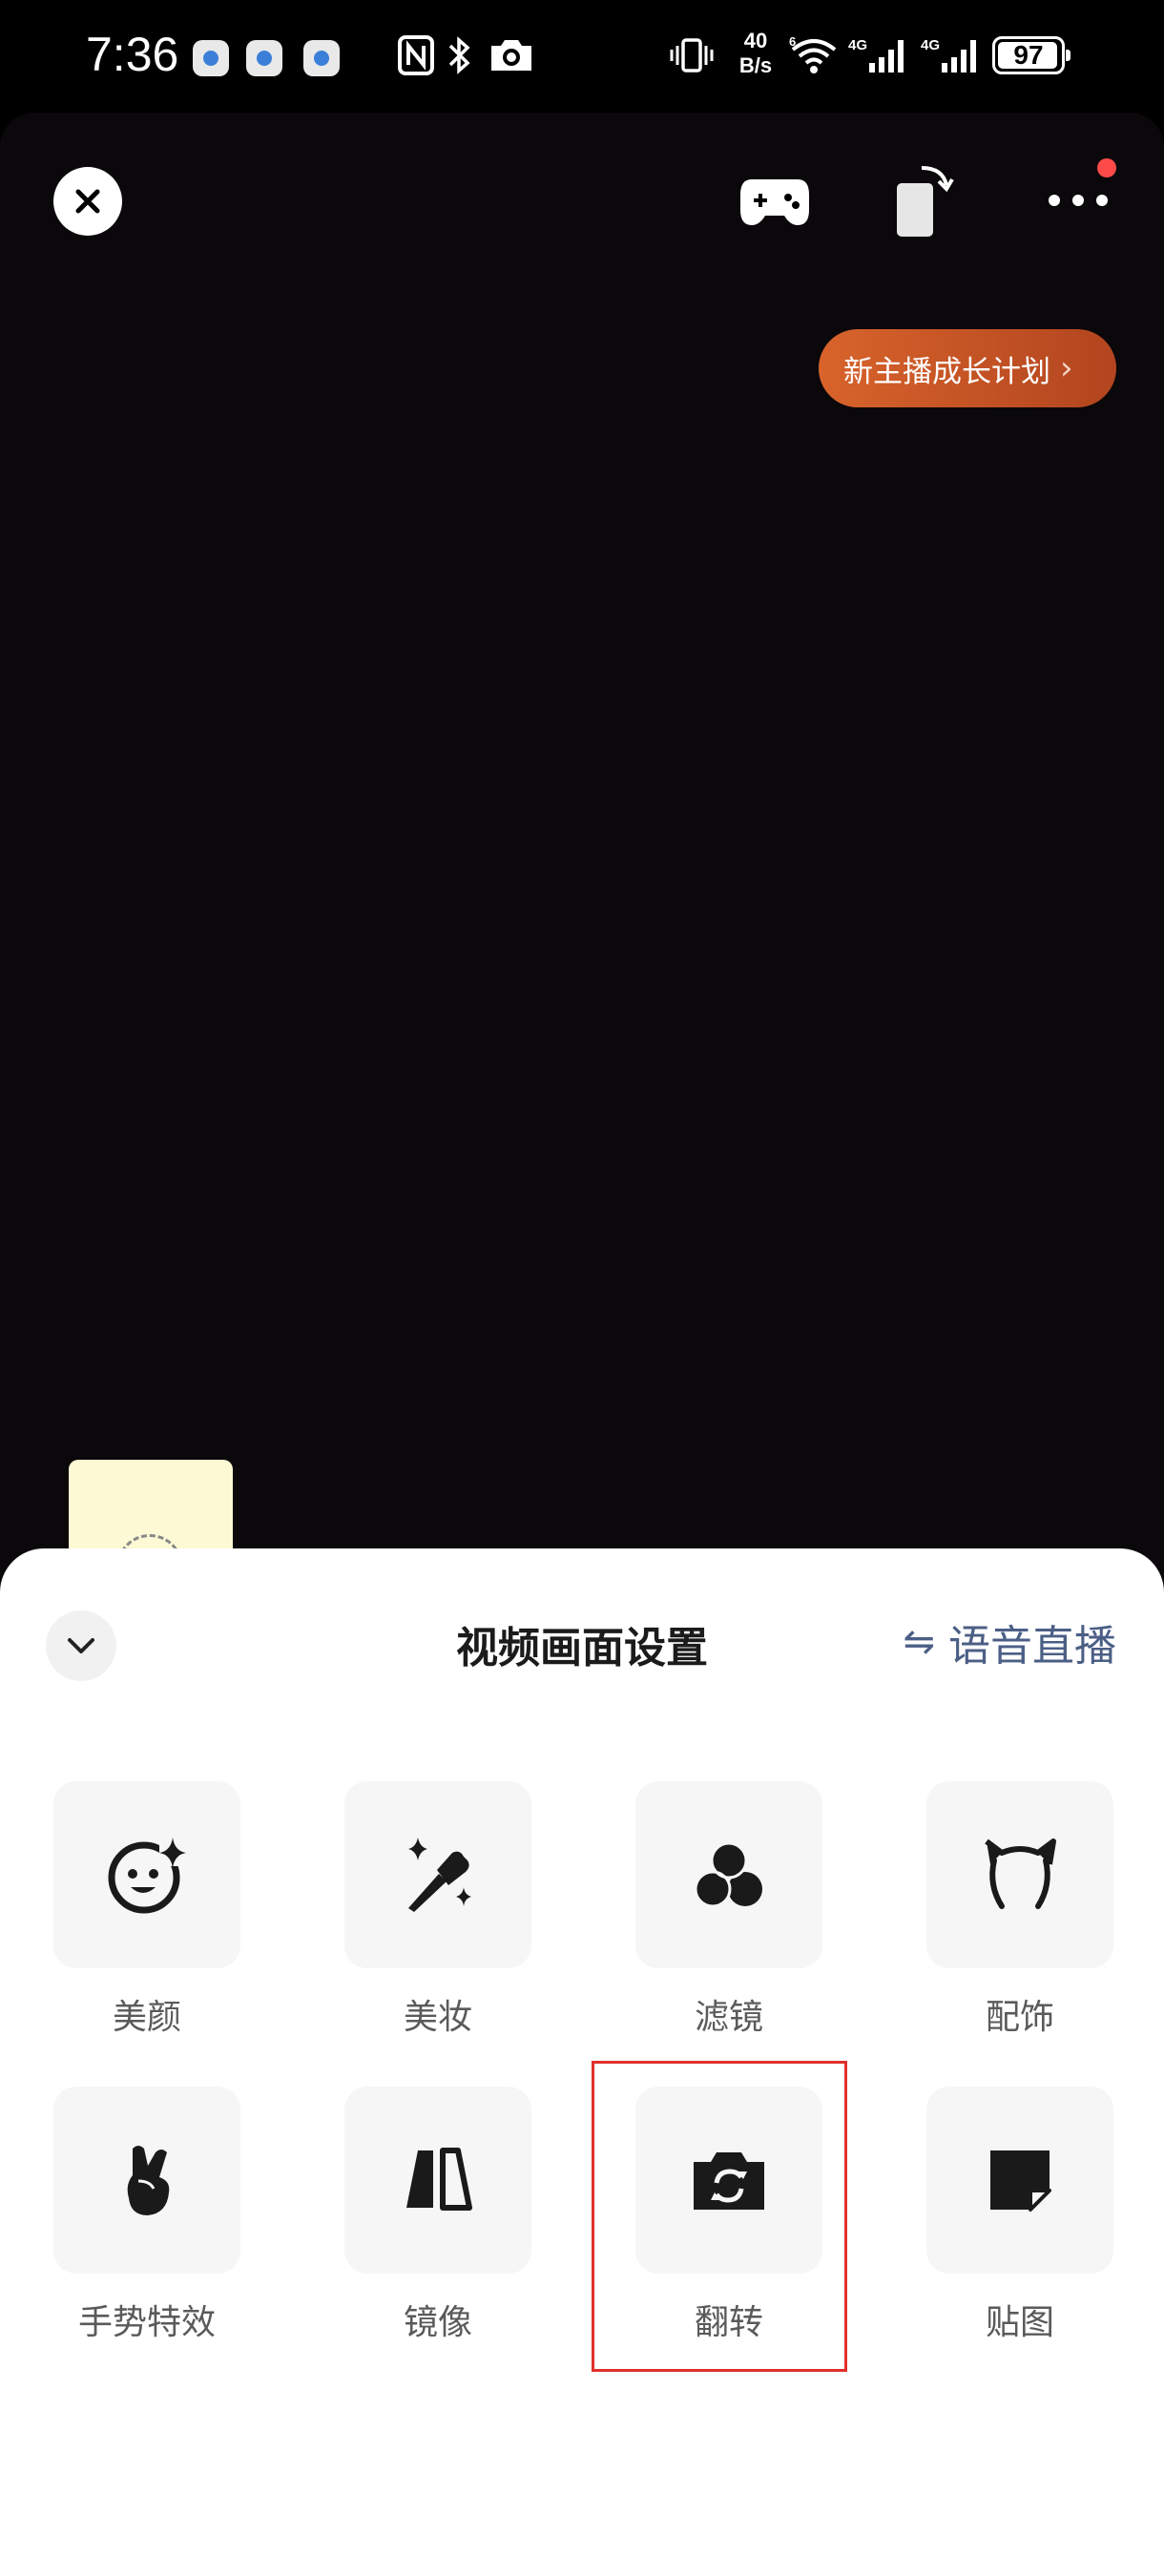  I want to click on sticker-icon, so click(1020, 2181).